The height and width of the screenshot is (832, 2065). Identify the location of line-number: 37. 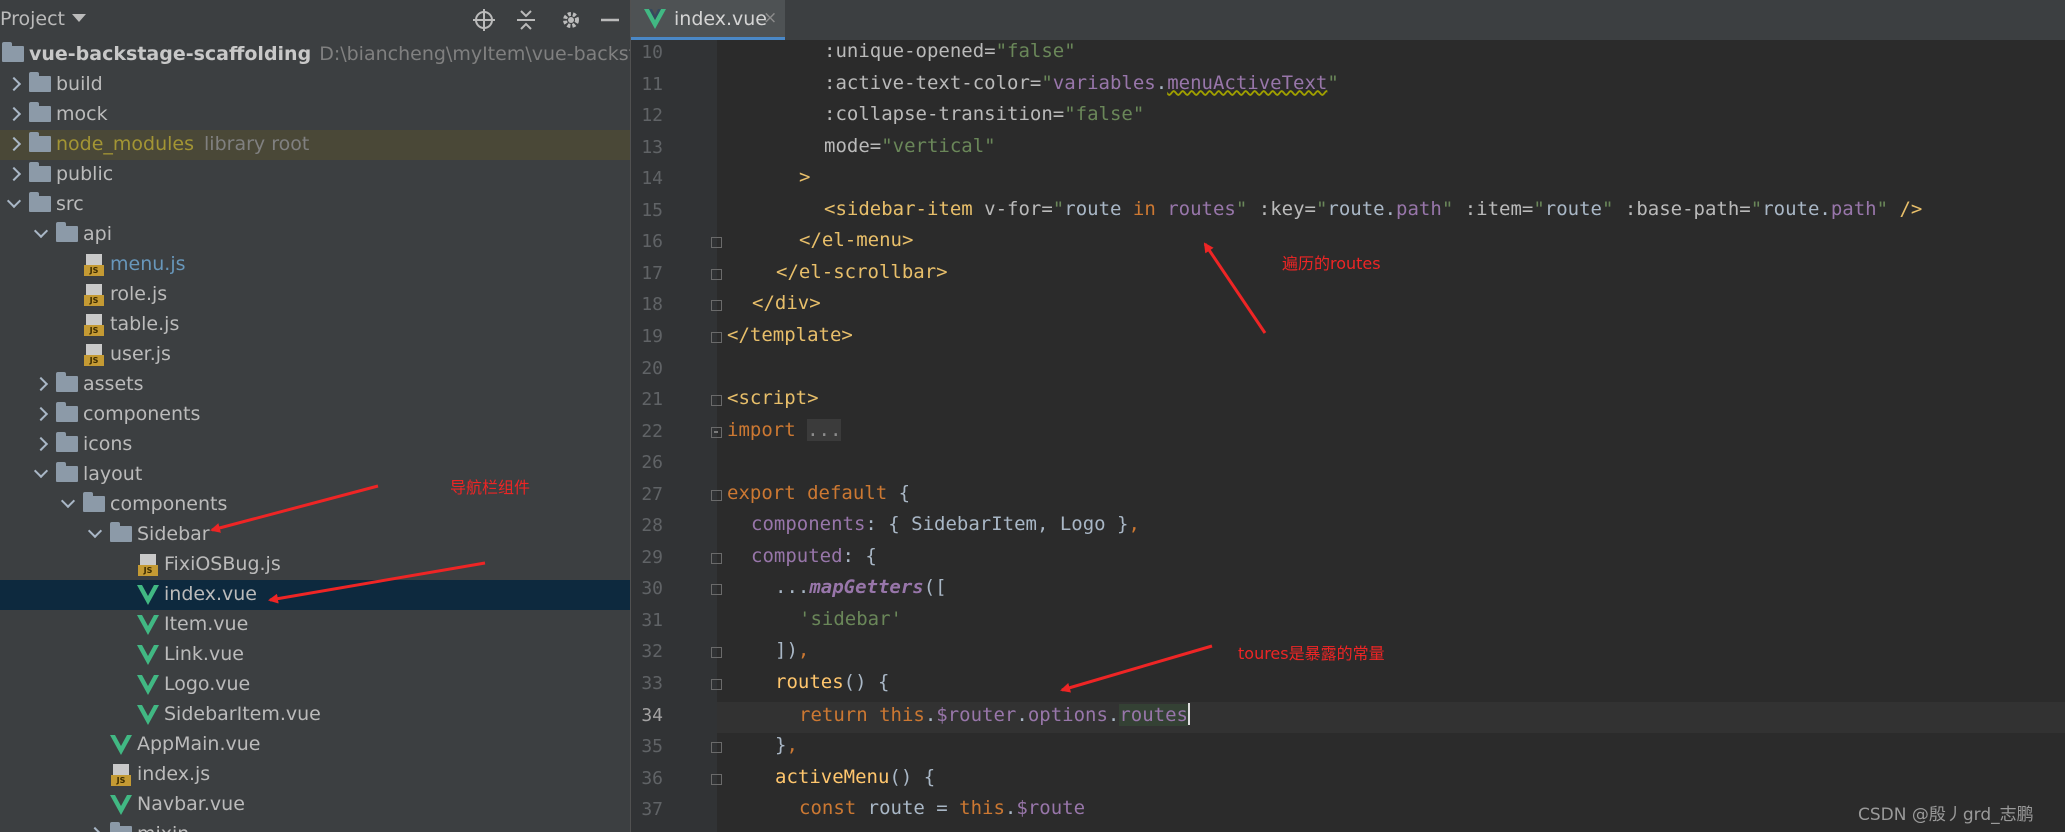
(652, 810).